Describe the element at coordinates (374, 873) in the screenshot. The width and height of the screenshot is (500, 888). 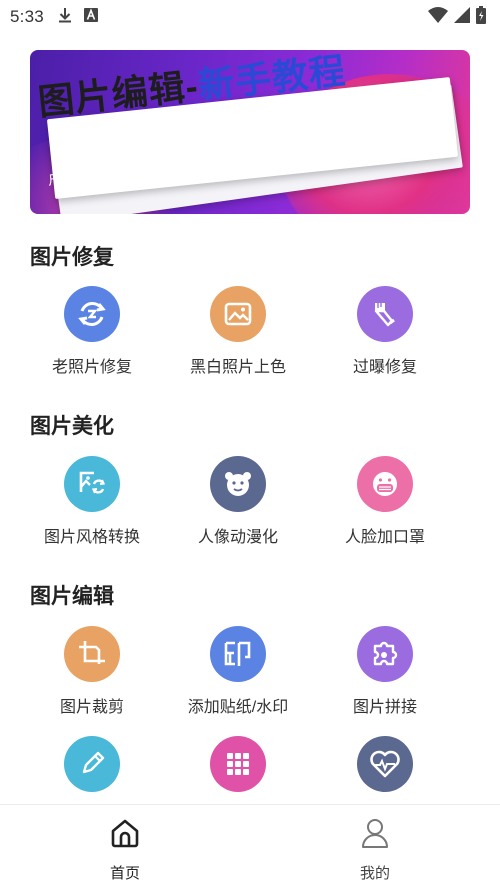
I see `nav-mine-label: 我的` at that location.